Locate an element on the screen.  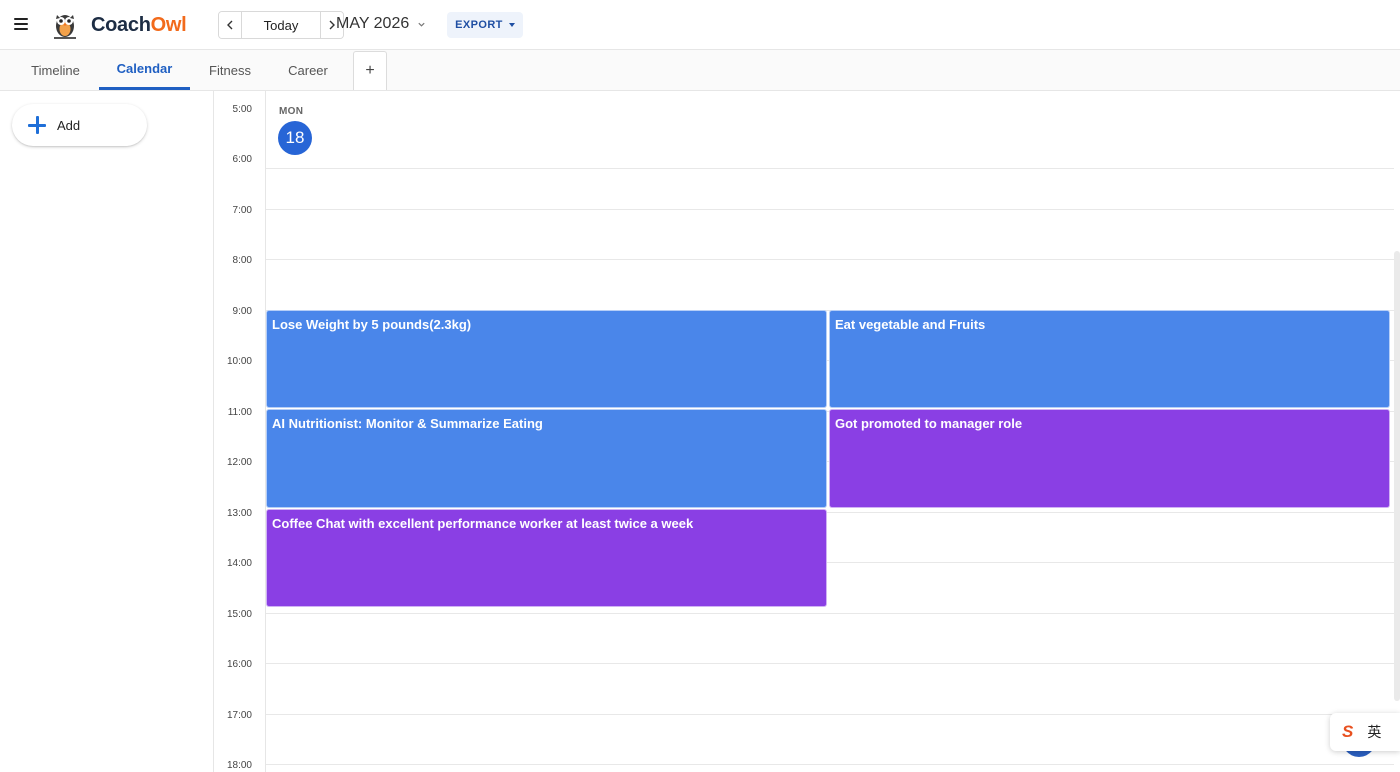
time-label: 7:00 is located at coordinates (242, 210).